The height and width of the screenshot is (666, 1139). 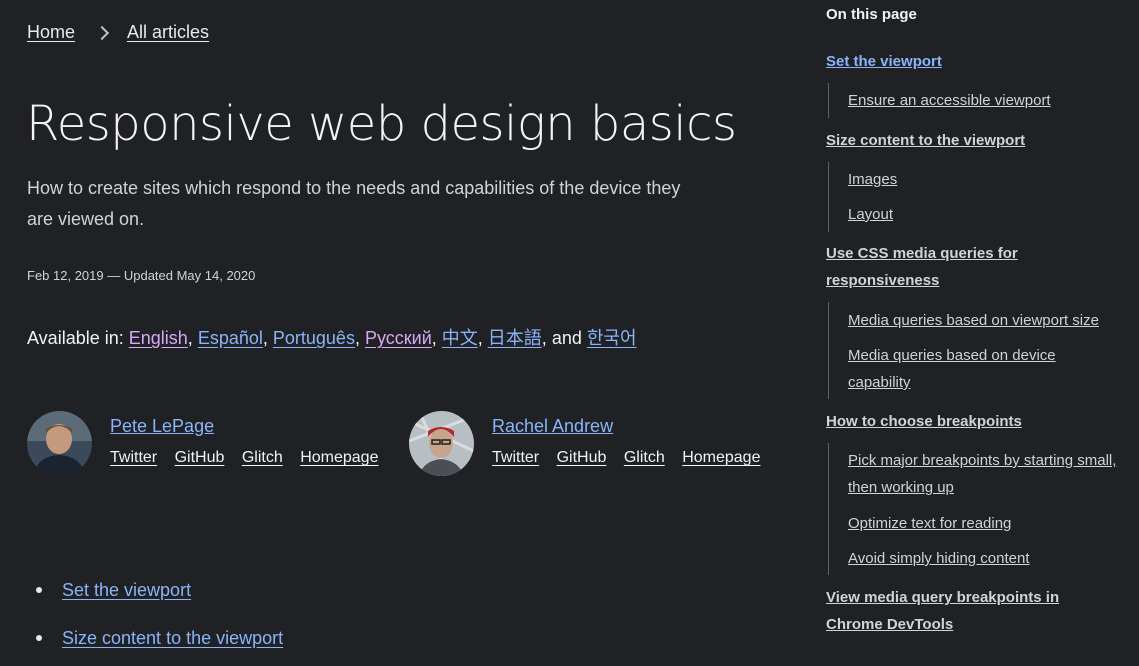 I want to click on sidebar-subitem-viewport-size: Media queries based on viewport size, so click(x=973, y=320).